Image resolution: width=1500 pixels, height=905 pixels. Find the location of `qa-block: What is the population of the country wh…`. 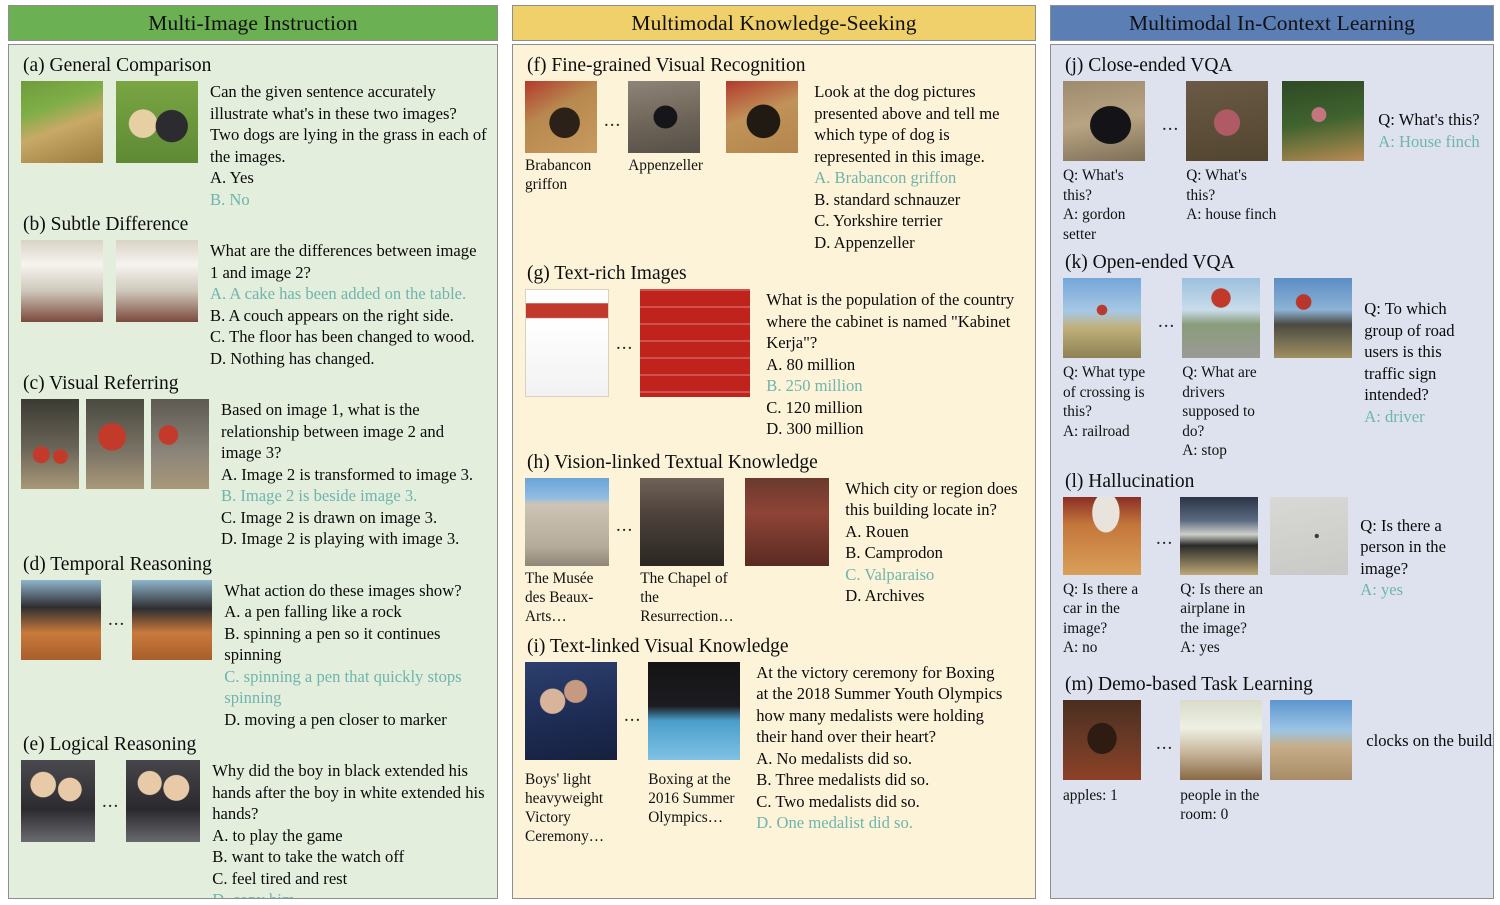

qa-block: What is the population of the country wh… is located at coordinates (891, 364).